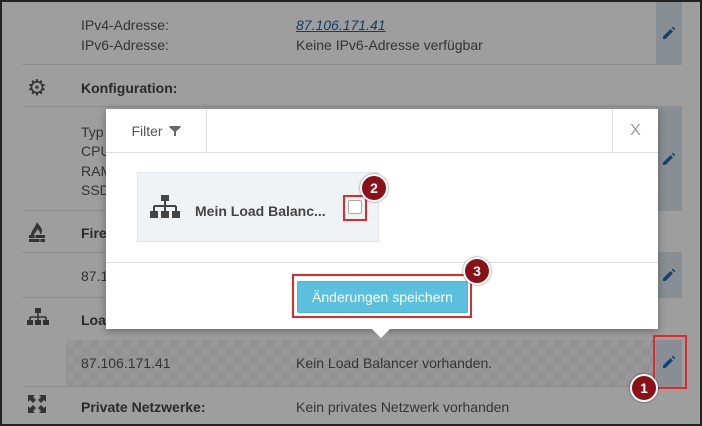 The image size is (702, 426). I want to click on highlight-edit-load-balancer, so click(670, 362).